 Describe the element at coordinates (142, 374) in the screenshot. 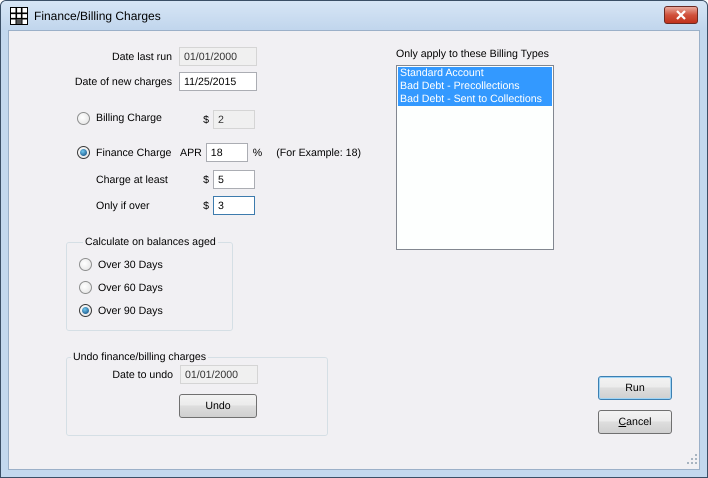

I see `field-label: Date to undo` at that location.